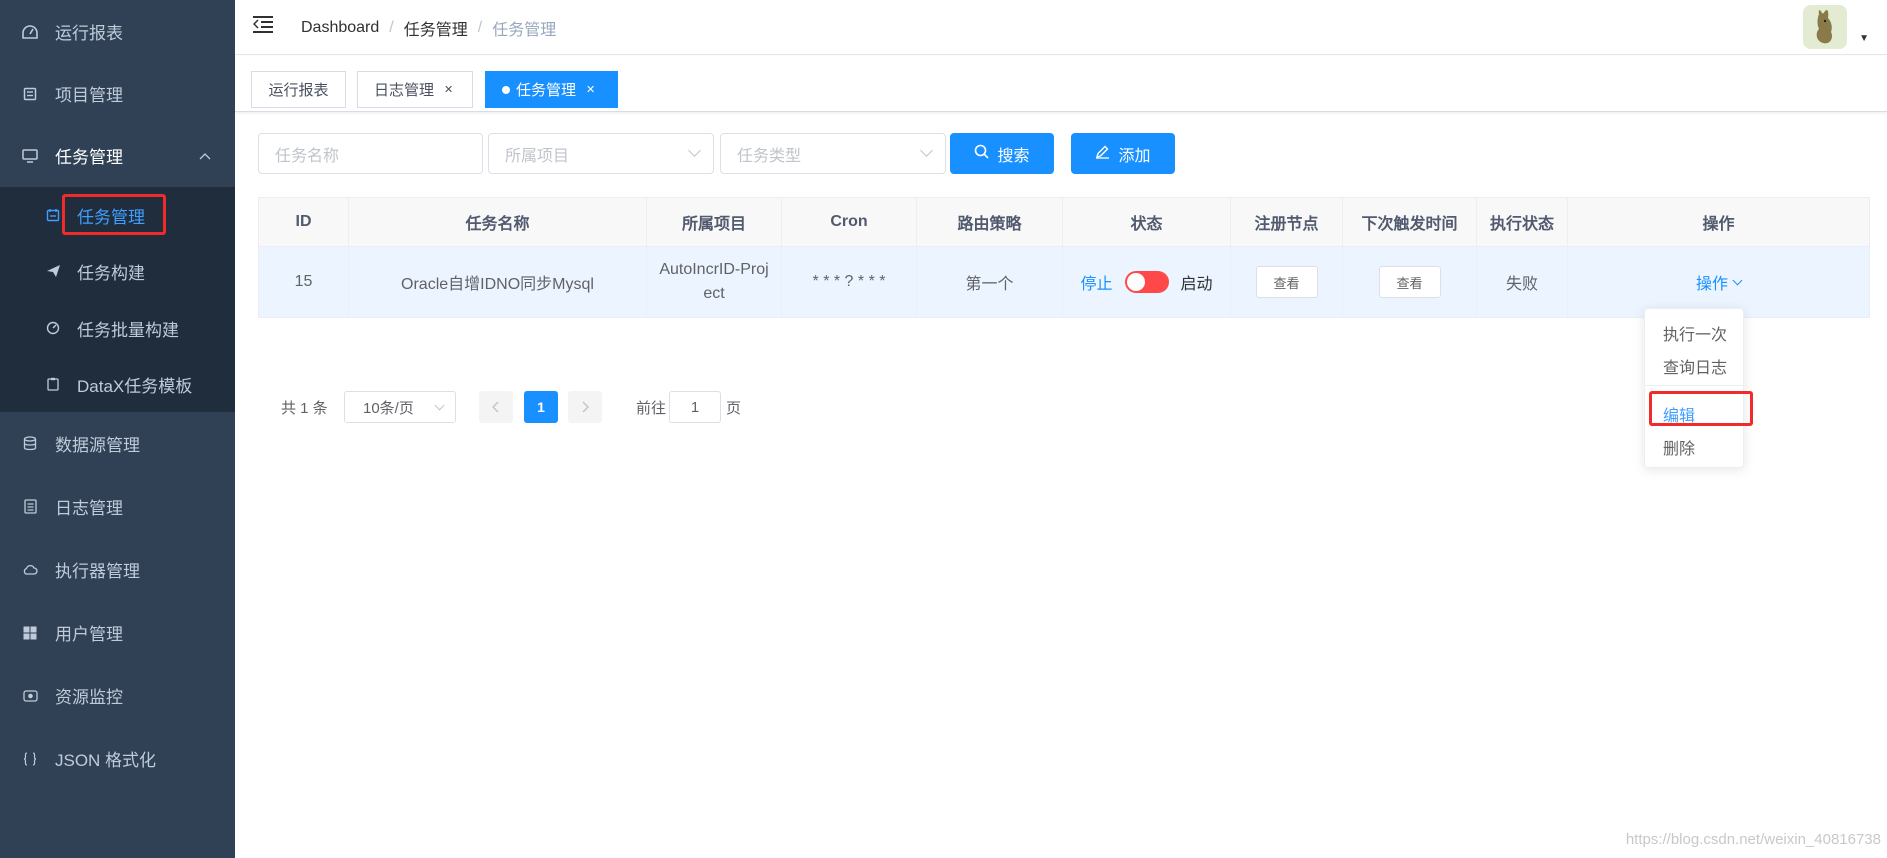  Describe the element at coordinates (585, 407) in the screenshot. I see `next-page-button` at that location.